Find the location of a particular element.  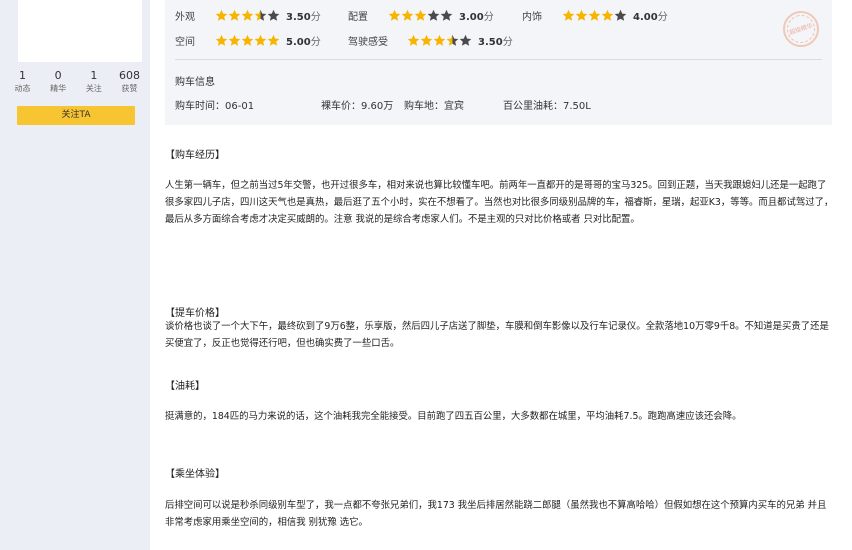

stat-label: 关注 is located at coordinates (93, 88).